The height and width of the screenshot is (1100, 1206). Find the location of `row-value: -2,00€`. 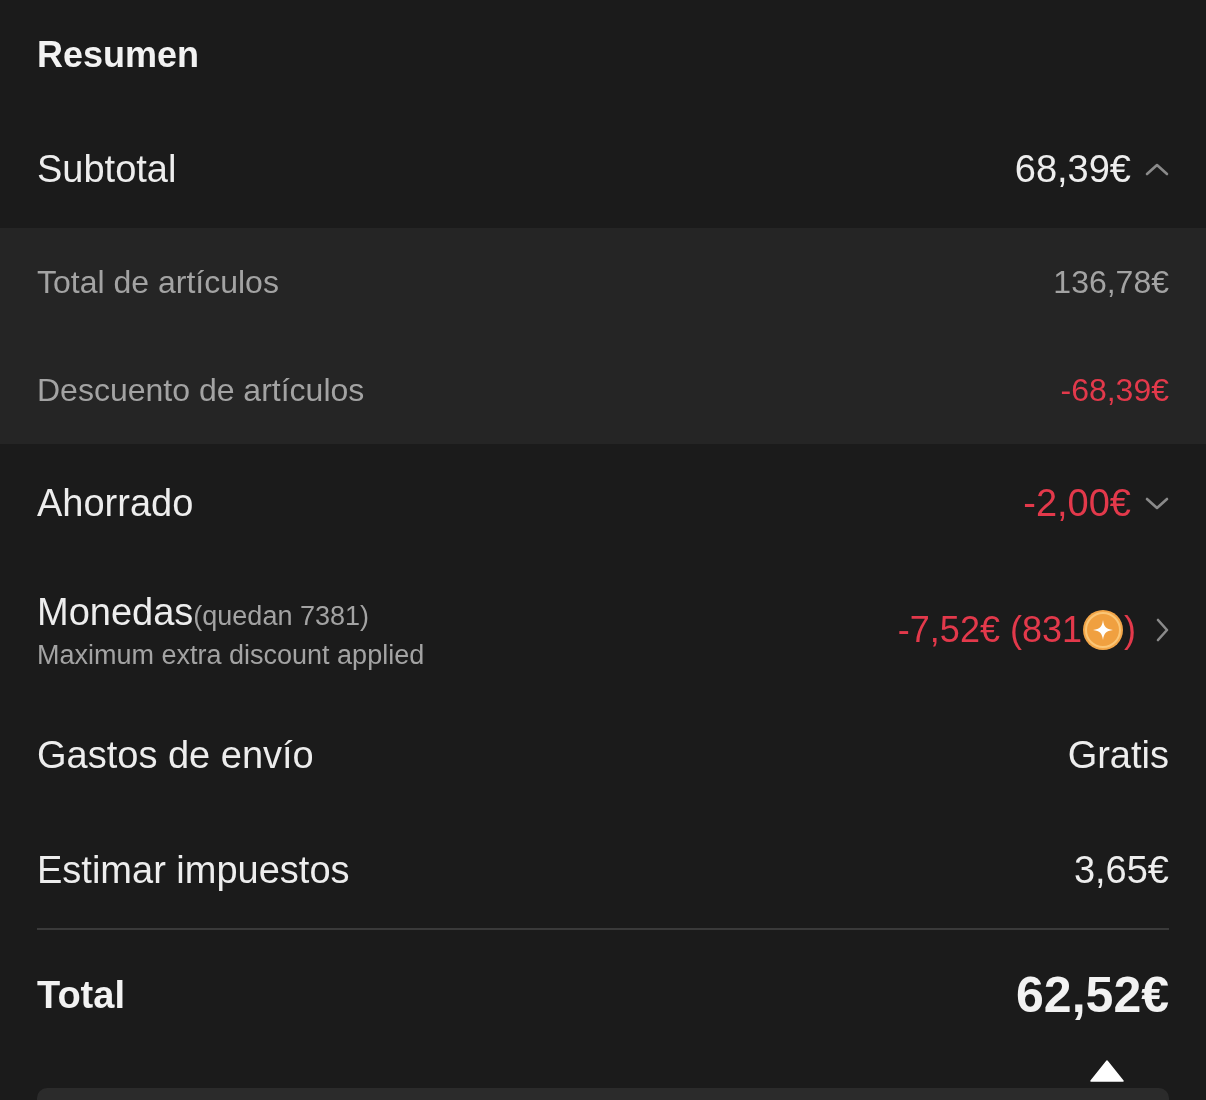

row-value: -2,00€ is located at coordinates (1077, 503).